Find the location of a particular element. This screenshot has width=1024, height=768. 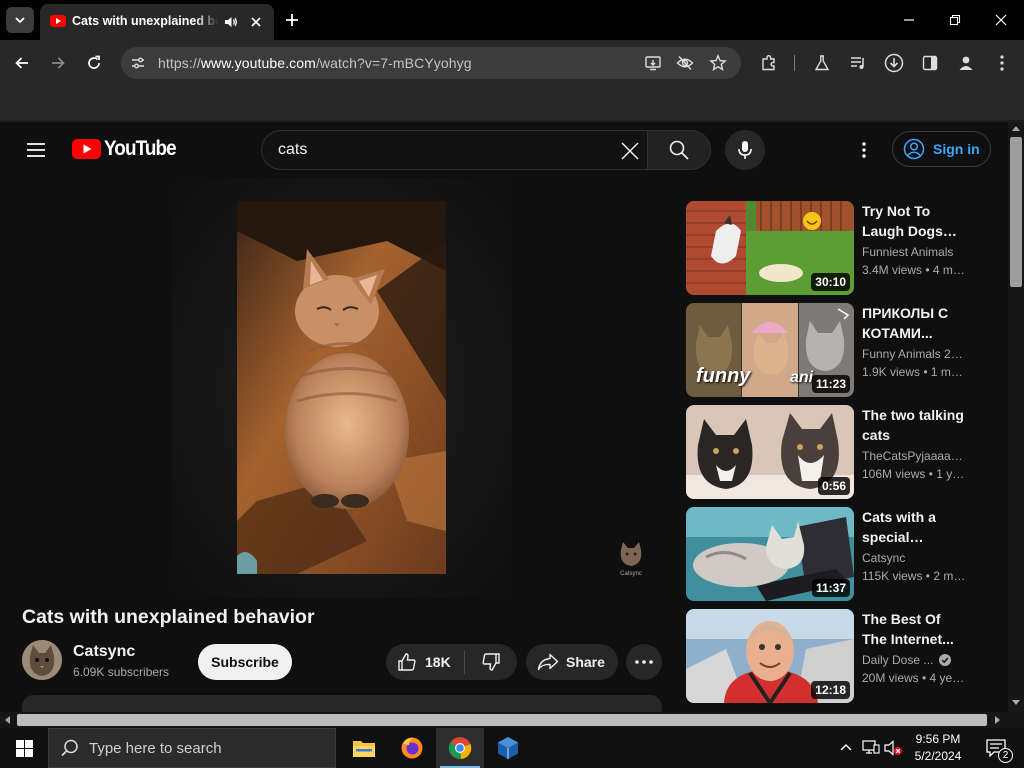

more-actions-button is located at coordinates (644, 662).